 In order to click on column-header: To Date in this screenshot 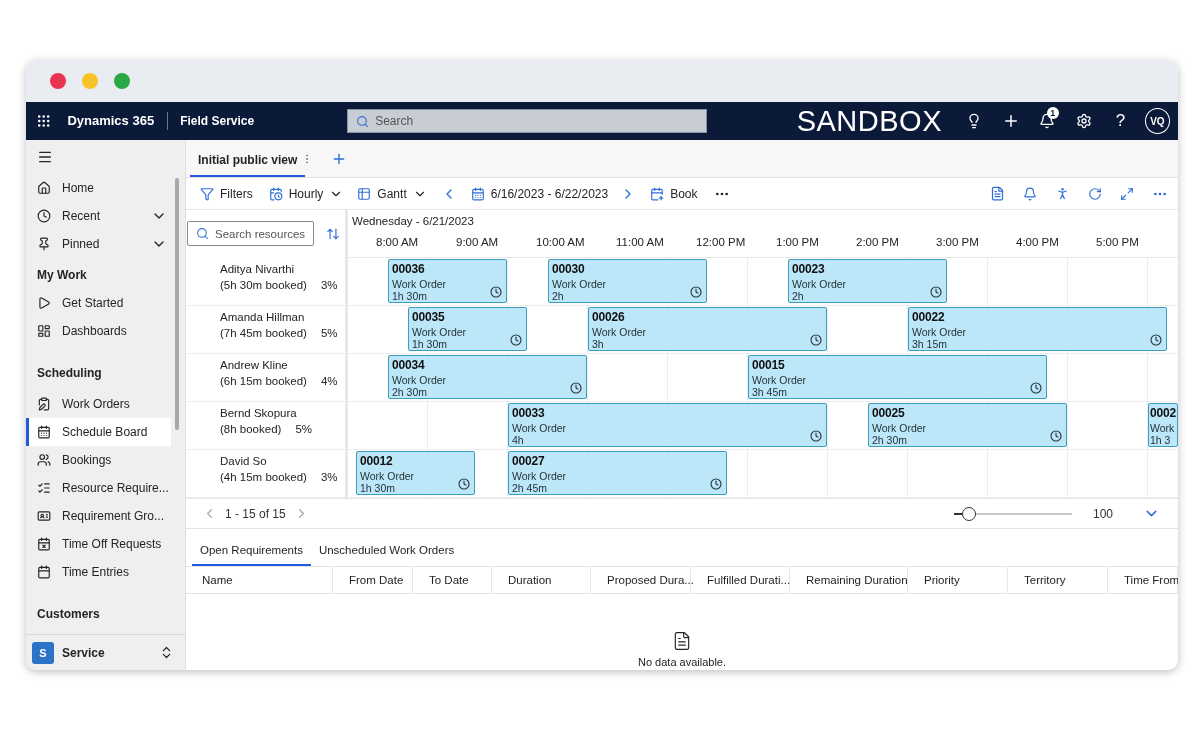, I will do `click(452, 580)`.